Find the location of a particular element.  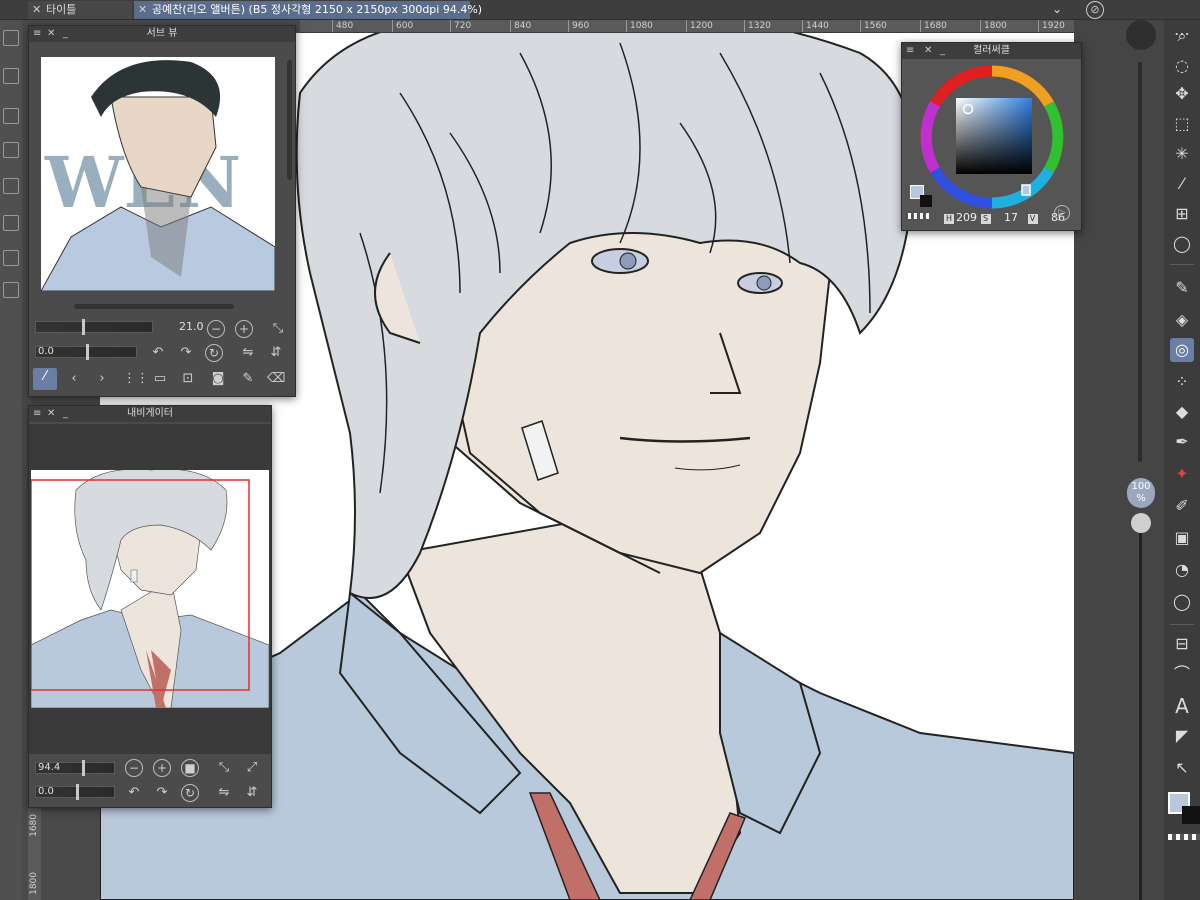

zoom-slider: 94.4 is located at coordinates (75, 768).